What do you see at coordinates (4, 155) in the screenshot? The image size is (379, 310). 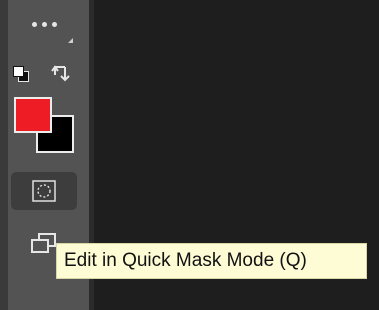 I see `panel-drag-strip` at bounding box center [4, 155].